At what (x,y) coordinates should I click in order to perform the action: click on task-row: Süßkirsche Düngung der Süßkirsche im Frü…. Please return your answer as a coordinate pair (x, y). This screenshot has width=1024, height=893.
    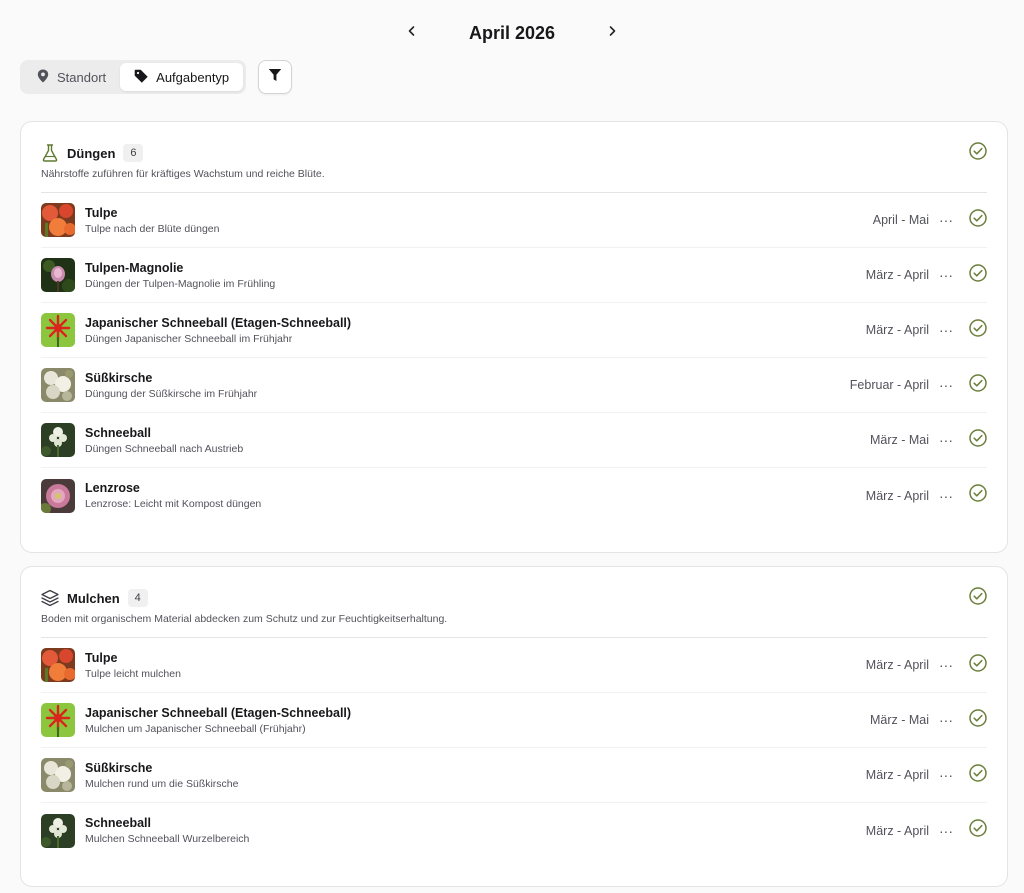
    Looking at the image, I should click on (514, 385).